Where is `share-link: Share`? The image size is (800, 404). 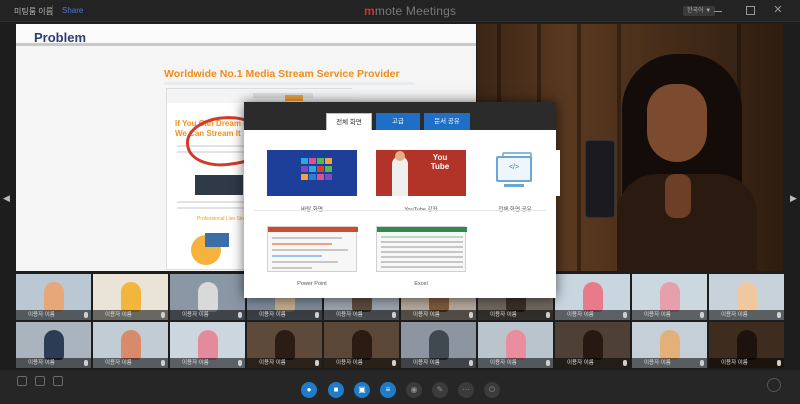
share-link: Share is located at coordinates (72, 10).